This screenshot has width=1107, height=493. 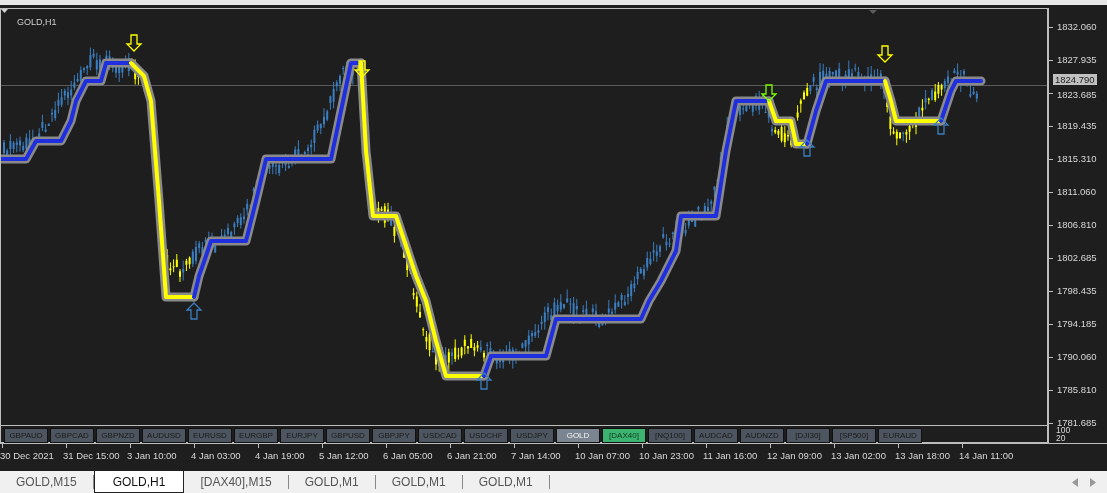 I want to click on price-label: 1790.060, so click(x=1077, y=356).